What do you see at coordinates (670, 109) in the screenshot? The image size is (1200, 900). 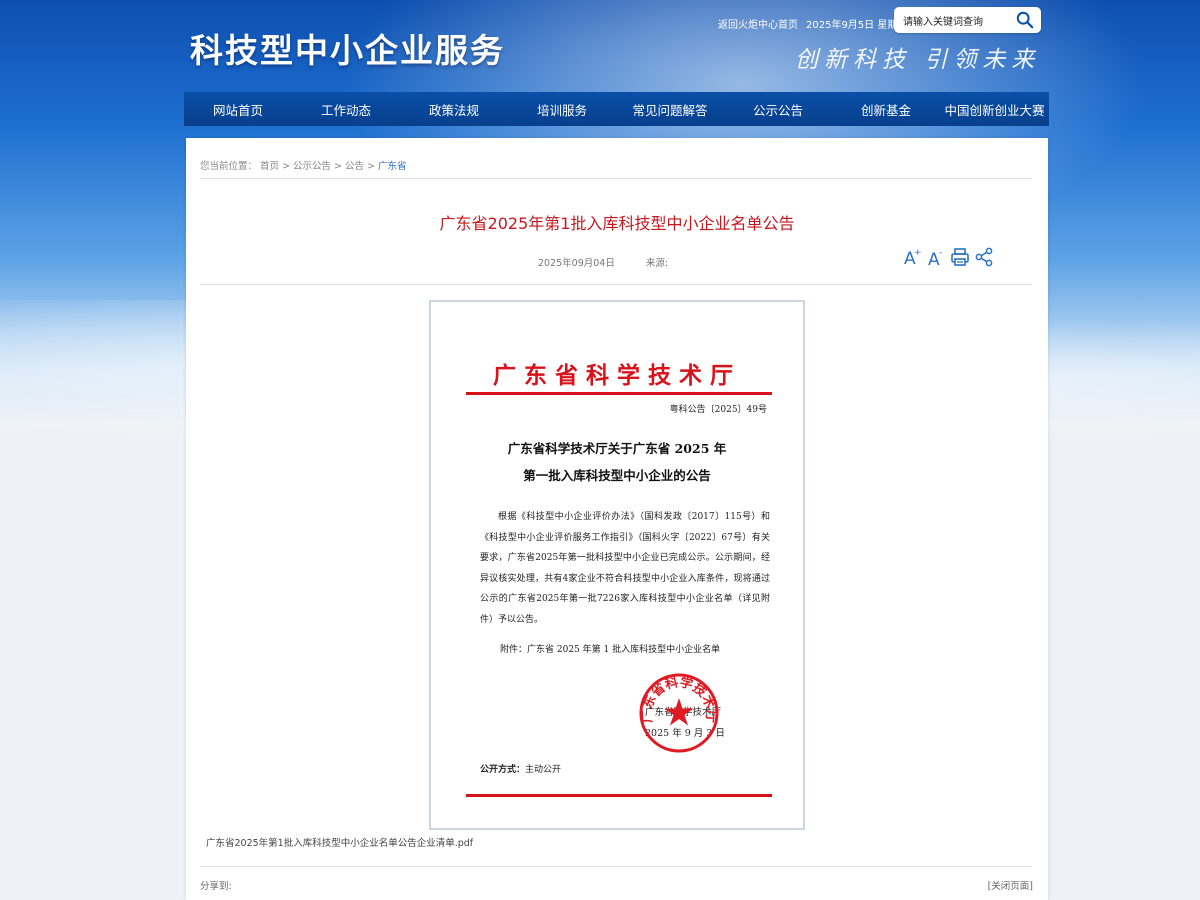 I see `nav-item-faq: 常见问题解答` at bounding box center [670, 109].